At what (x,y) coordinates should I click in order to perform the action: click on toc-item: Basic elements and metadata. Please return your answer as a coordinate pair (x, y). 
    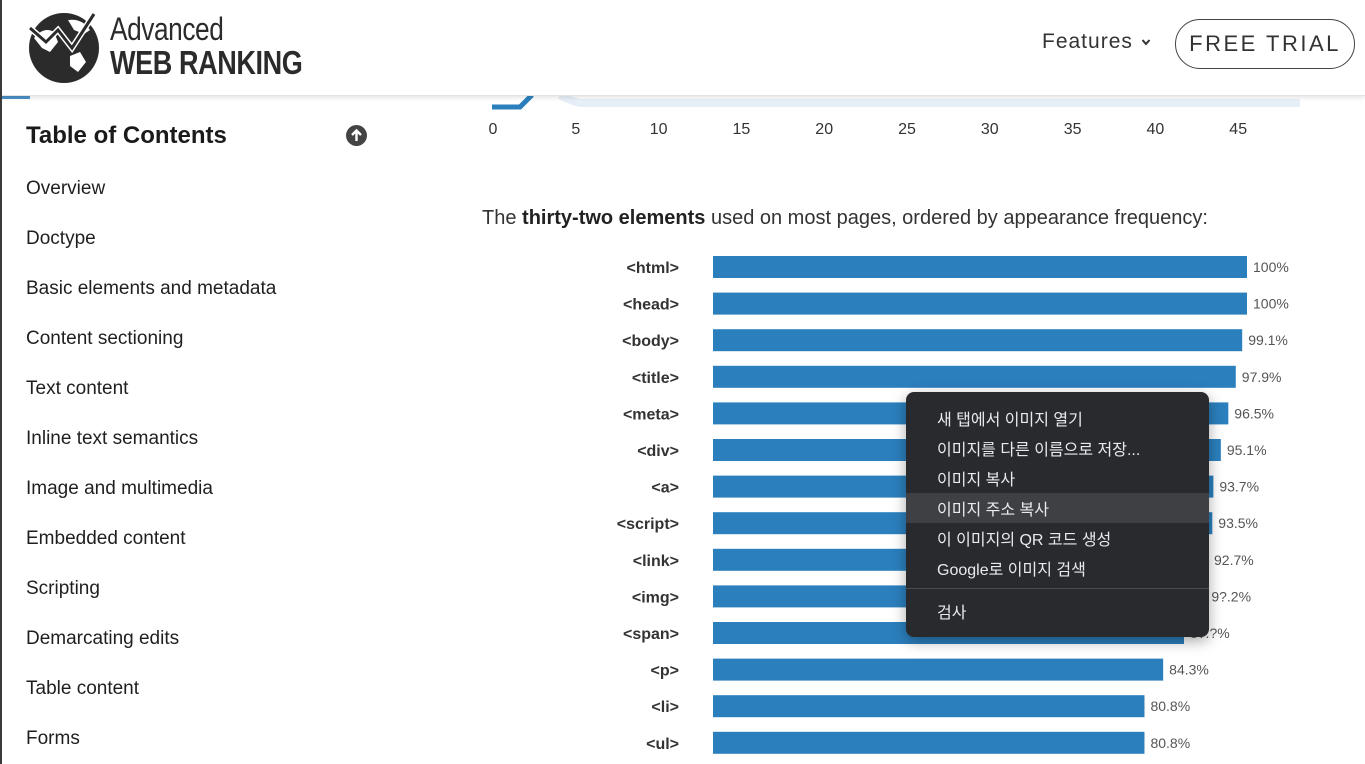
    Looking at the image, I should click on (151, 289).